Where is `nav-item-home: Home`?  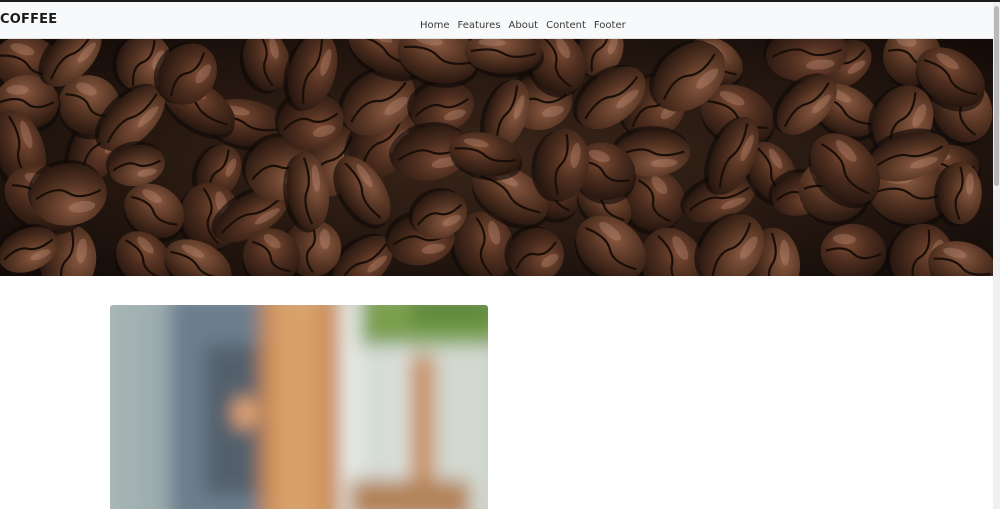 nav-item-home: Home is located at coordinates (435, 23).